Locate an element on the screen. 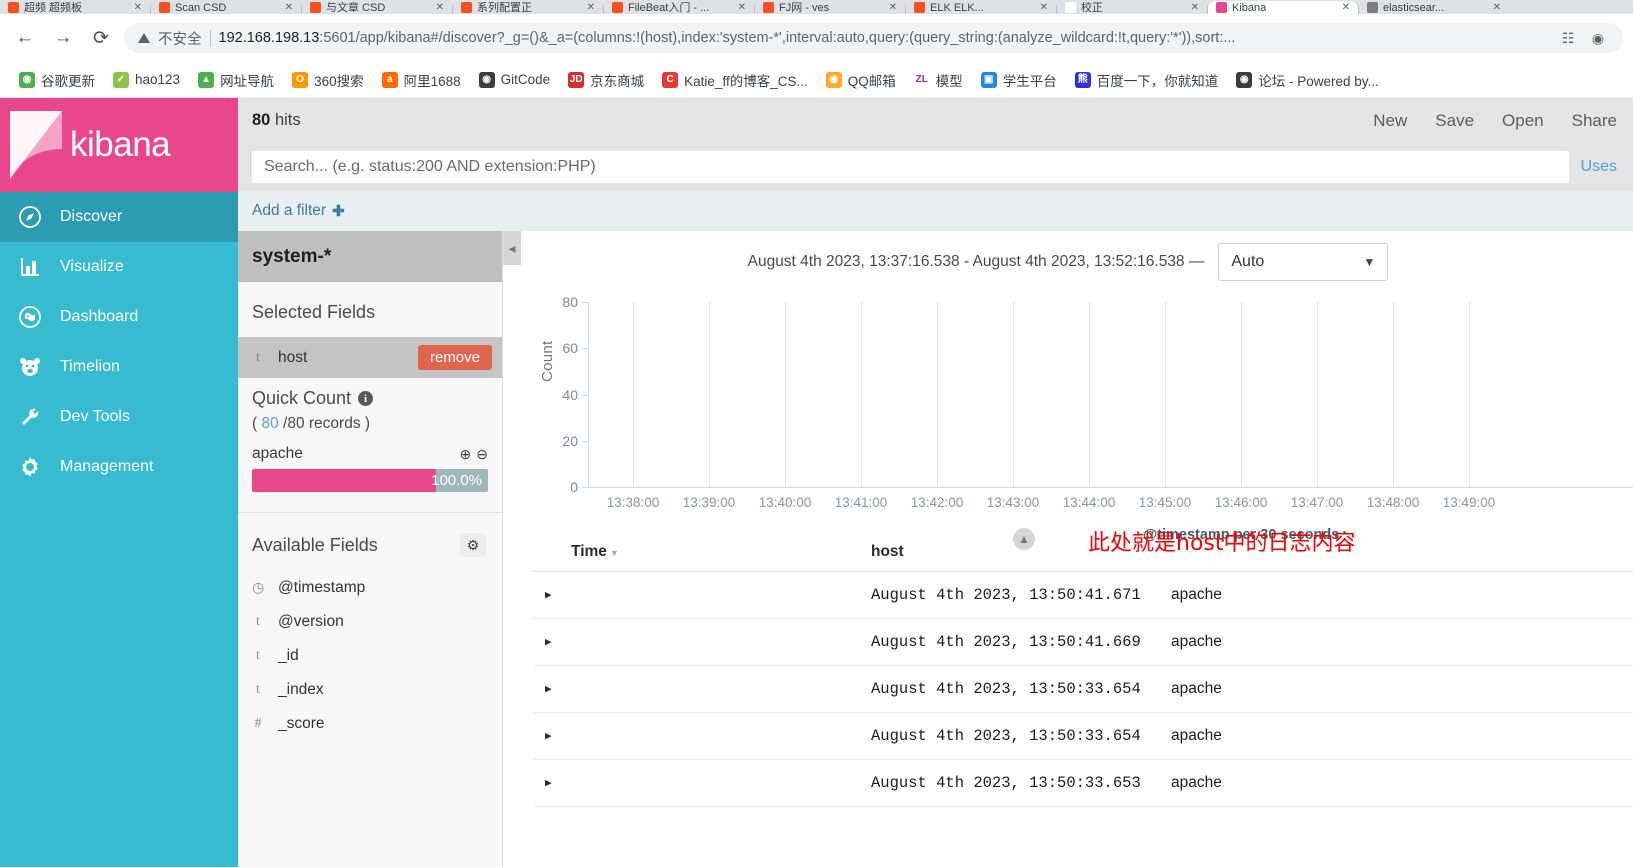 This screenshot has width=1633, height=868. bookmark-label: QQ邮箱 is located at coordinates (871, 81).